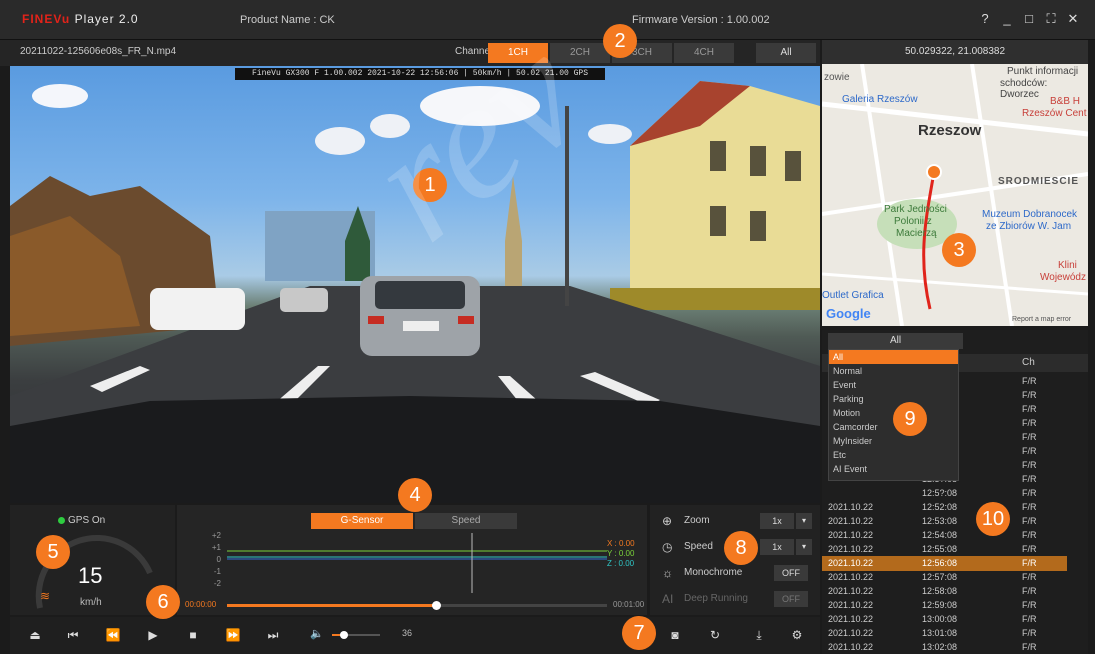  Describe the element at coordinates (944, 493) in the screenshot. I see `list-item: 12:5?:08 F/R` at that location.